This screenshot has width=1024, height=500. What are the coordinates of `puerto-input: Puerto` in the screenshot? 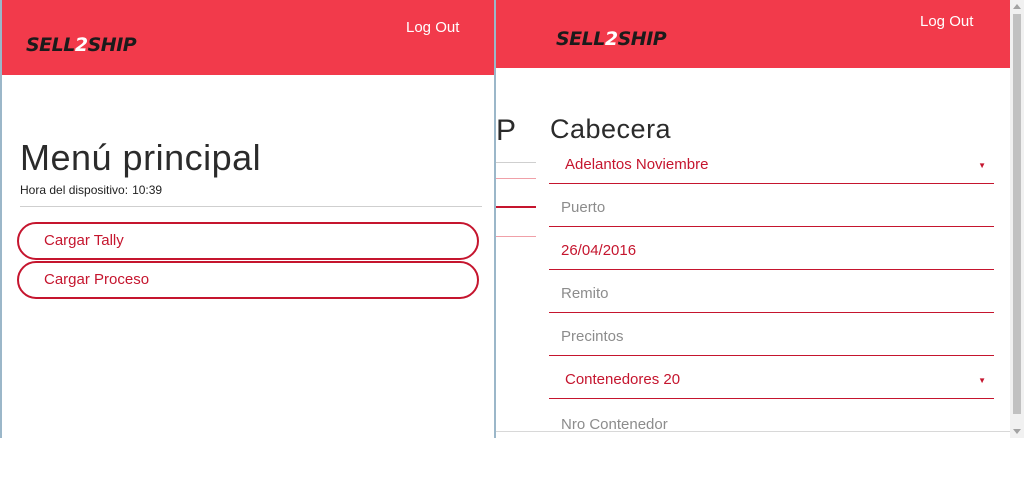 It's located at (771, 209).